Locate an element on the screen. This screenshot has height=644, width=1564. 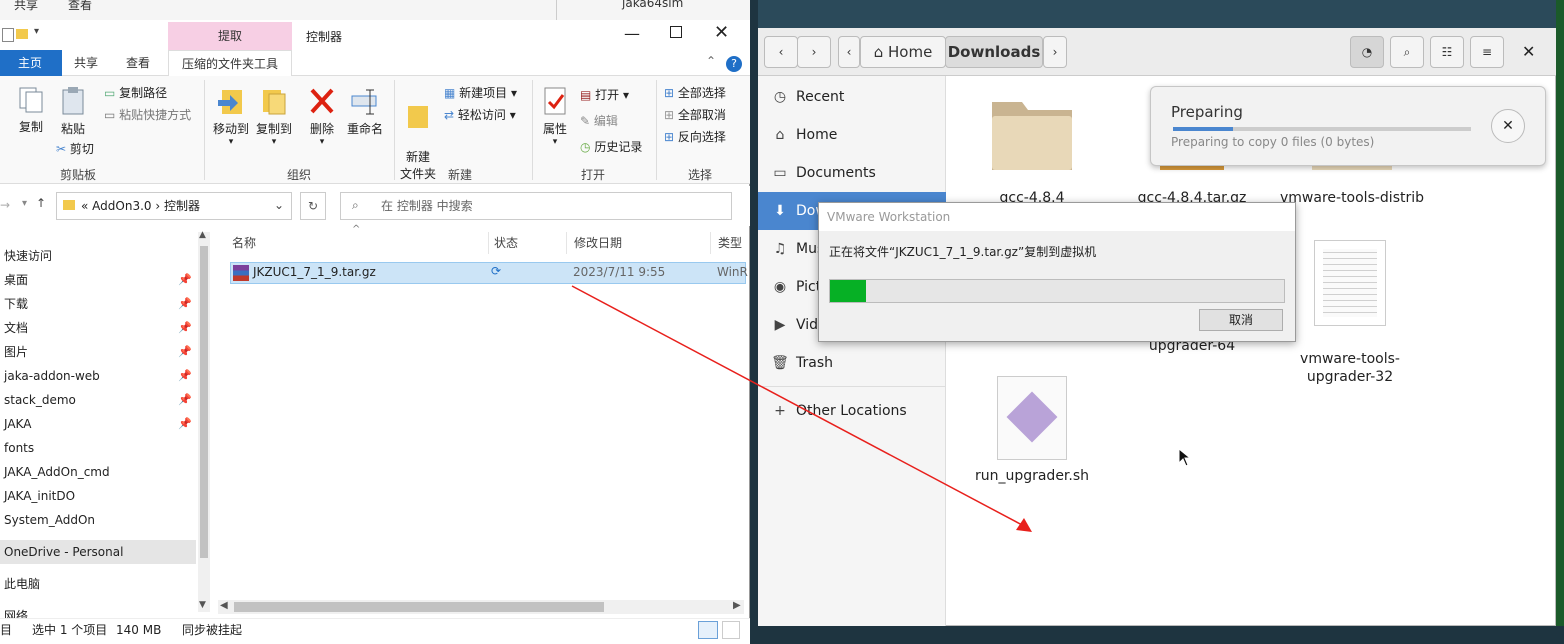
bg-tree-item: jaka64sim is located at coordinates (652, 5).